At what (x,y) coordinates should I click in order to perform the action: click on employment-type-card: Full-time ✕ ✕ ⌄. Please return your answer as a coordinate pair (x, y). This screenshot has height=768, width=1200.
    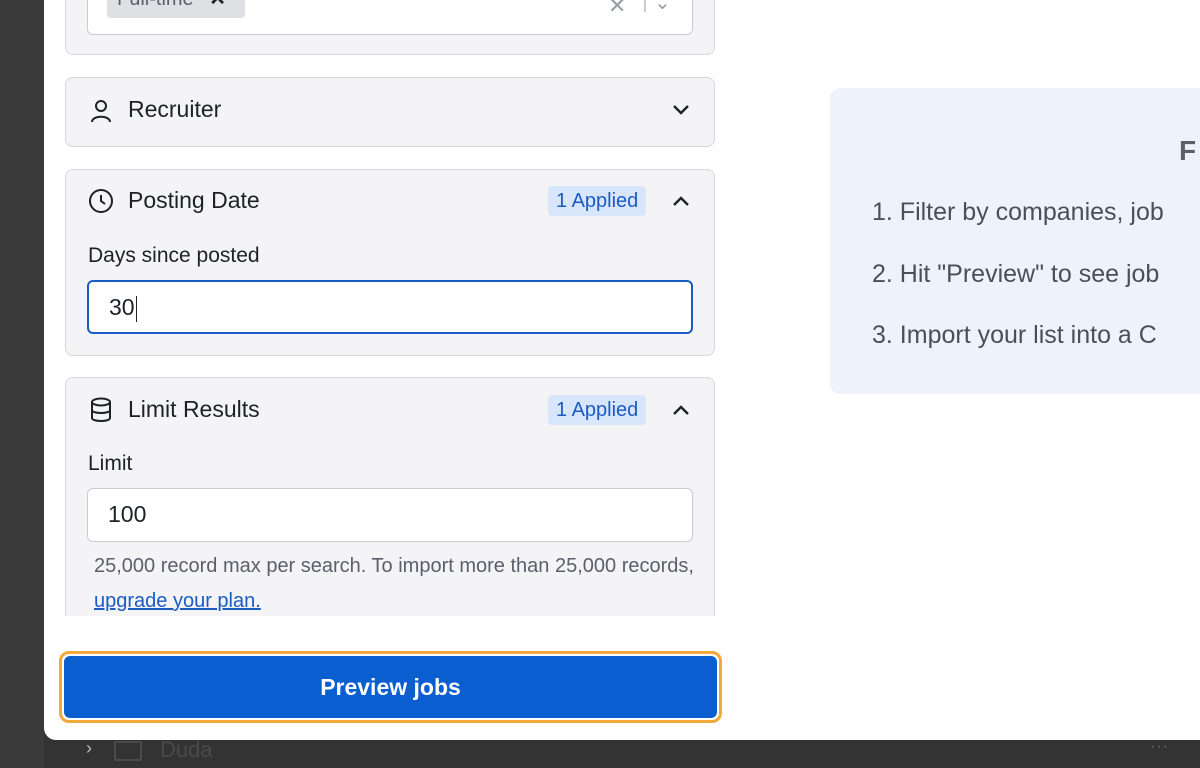
    Looking at the image, I should click on (390, 27).